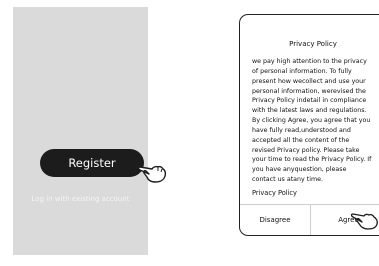 Image resolution: width=379 pixels, height=266 pixels. Describe the element at coordinates (309, 91) in the screenshot. I see `policy-line: personal information, werevised the` at that location.